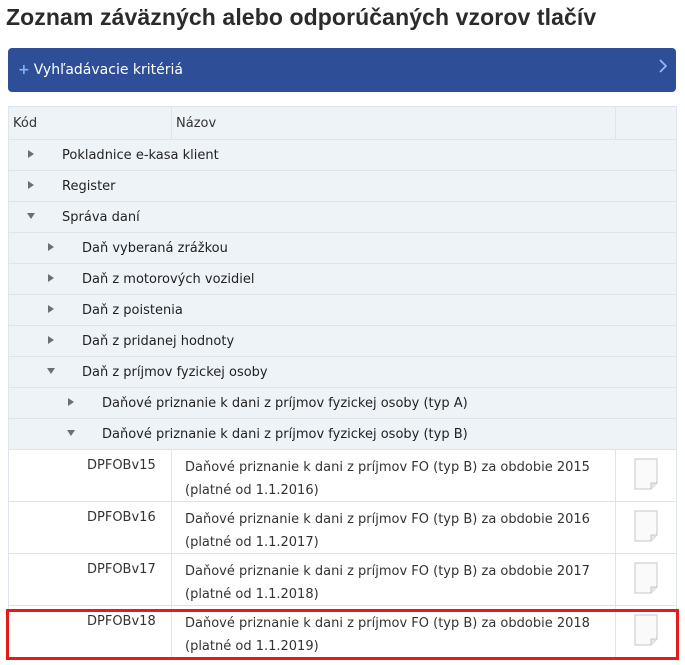  What do you see at coordinates (155, 248) in the screenshot?
I see `tree-label: Daň vyberaná zrážkou` at bounding box center [155, 248].